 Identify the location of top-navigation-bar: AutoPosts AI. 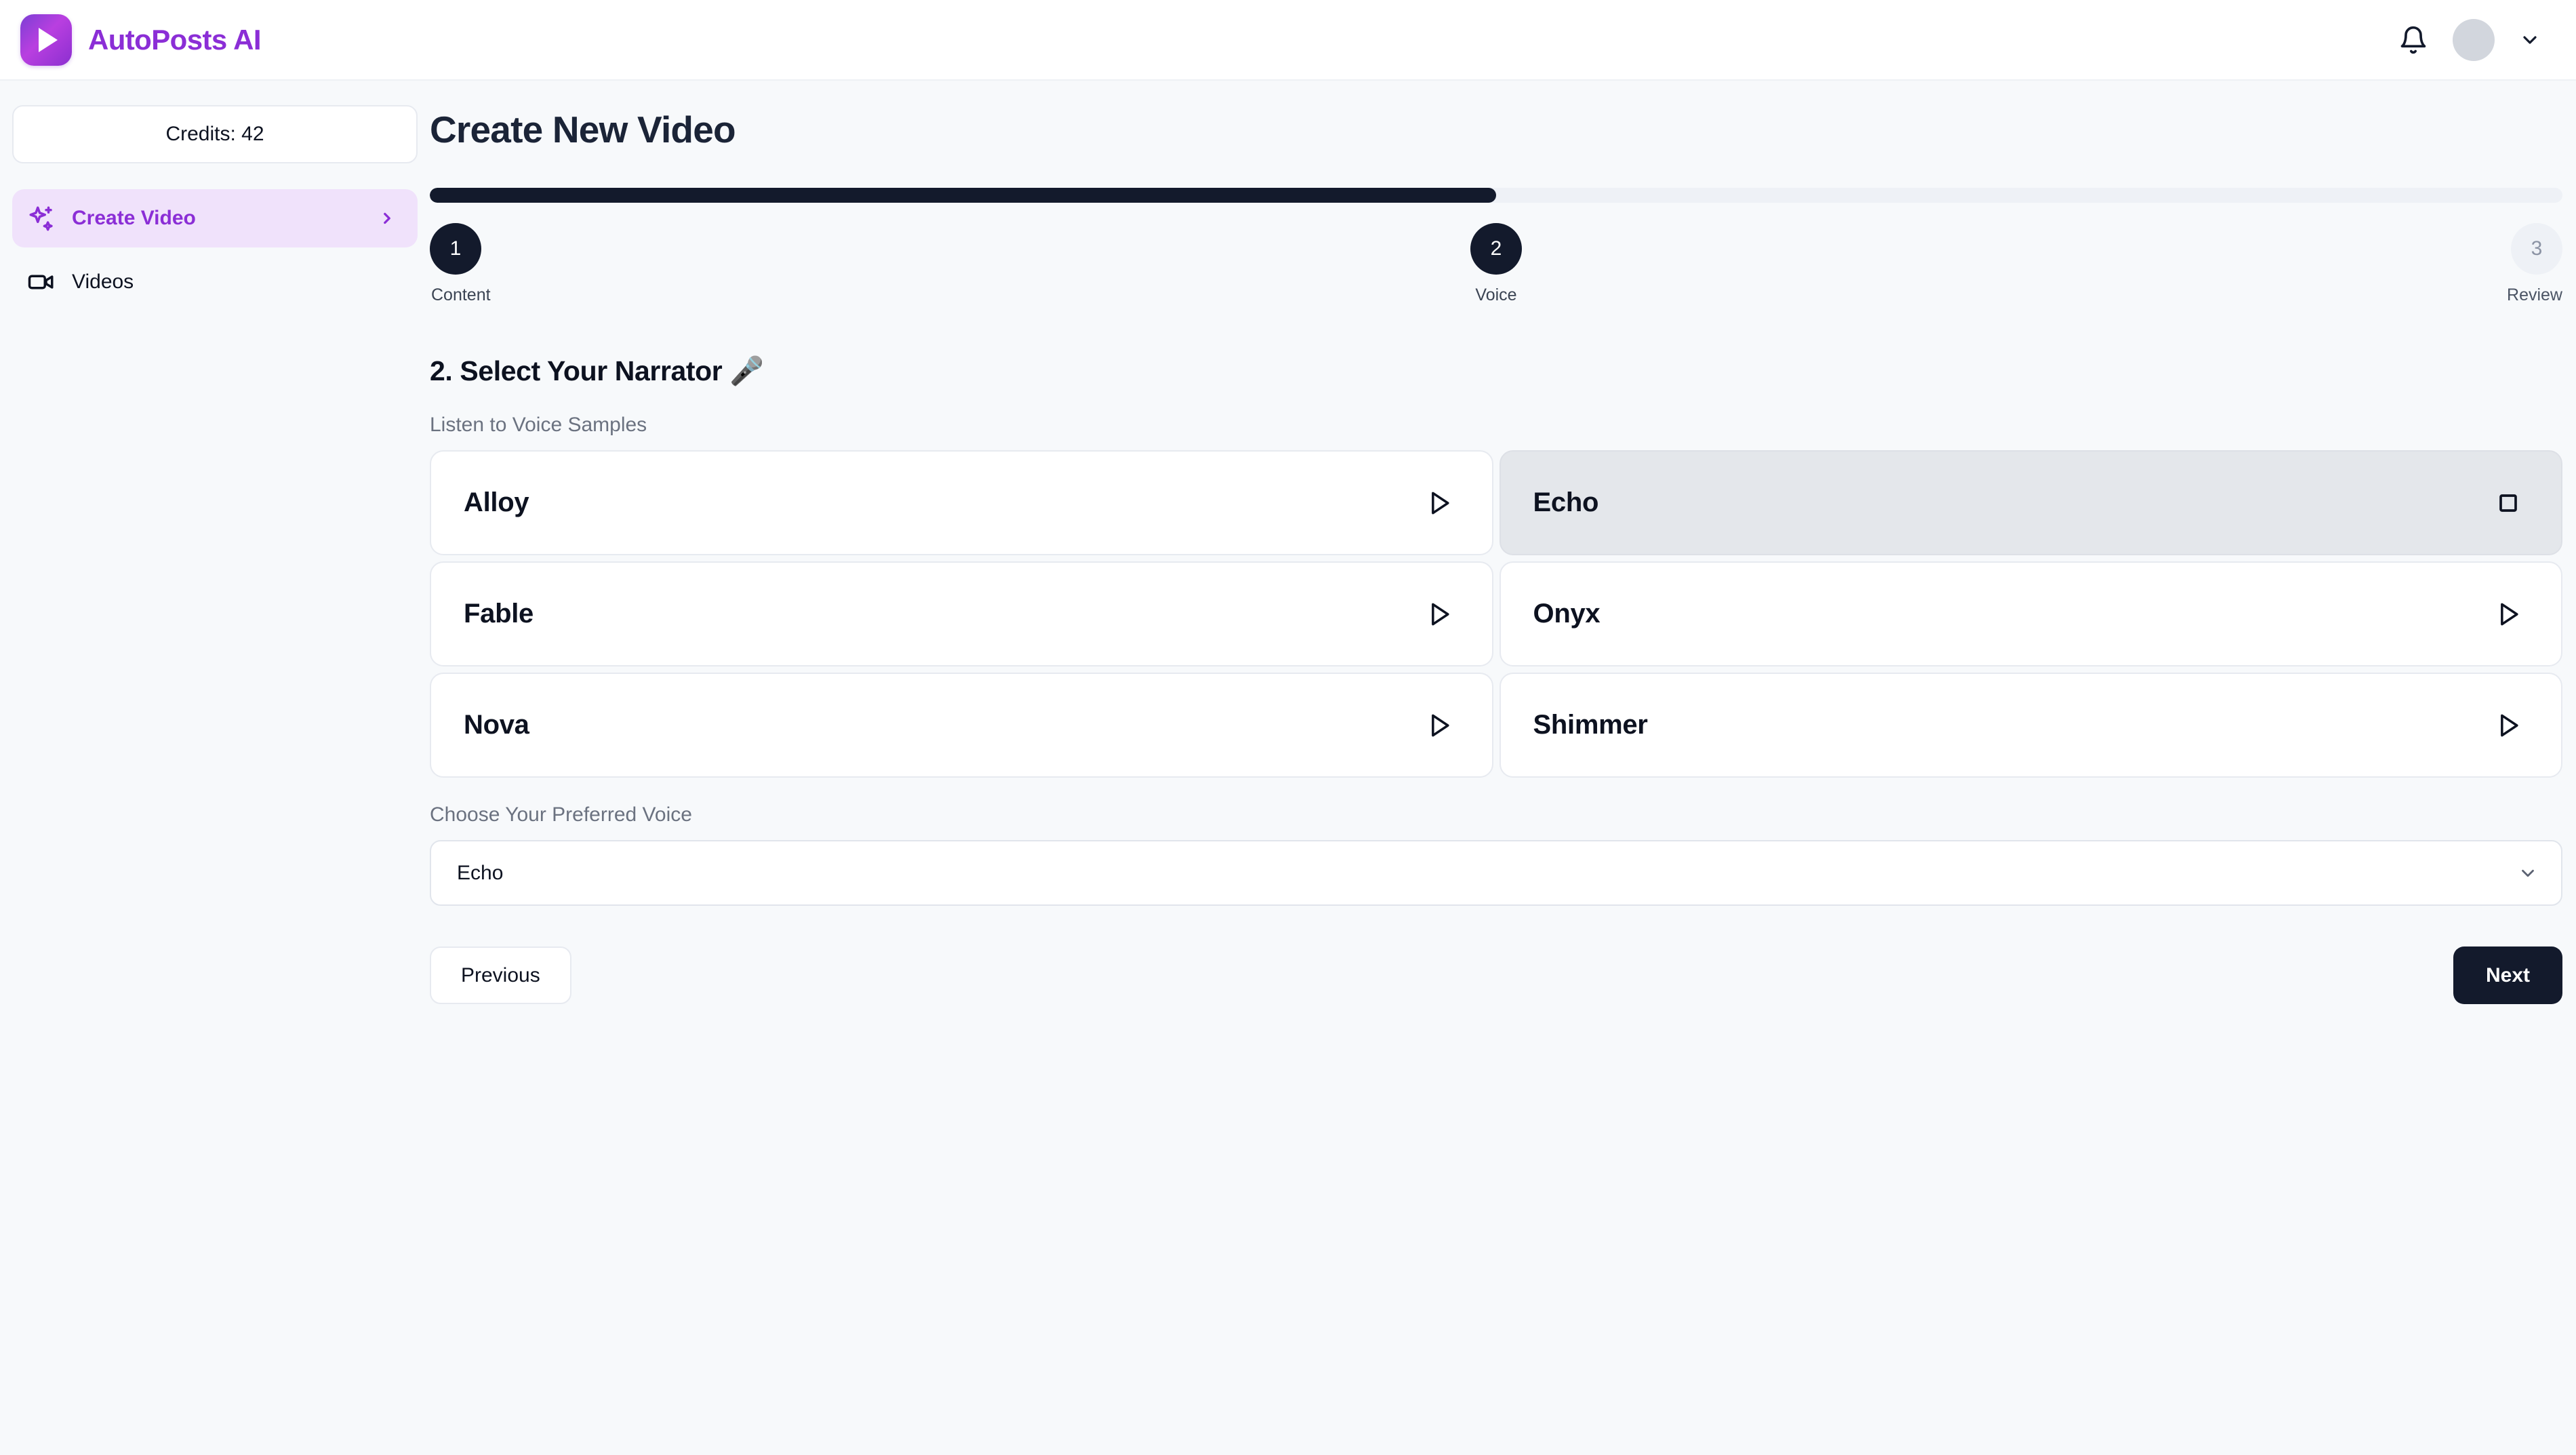
(1288, 40).